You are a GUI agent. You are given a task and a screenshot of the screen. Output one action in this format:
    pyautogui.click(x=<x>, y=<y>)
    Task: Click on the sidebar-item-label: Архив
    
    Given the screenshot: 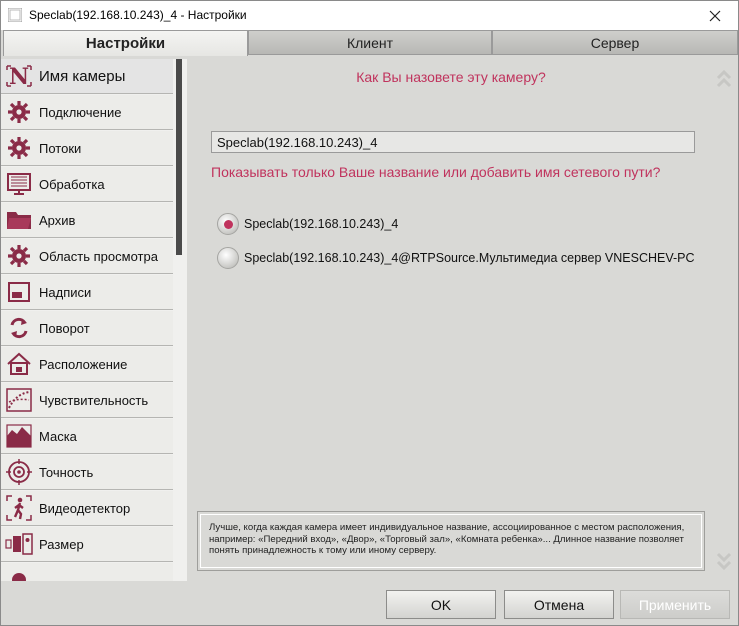 What is the action you would take?
    pyautogui.click(x=57, y=220)
    